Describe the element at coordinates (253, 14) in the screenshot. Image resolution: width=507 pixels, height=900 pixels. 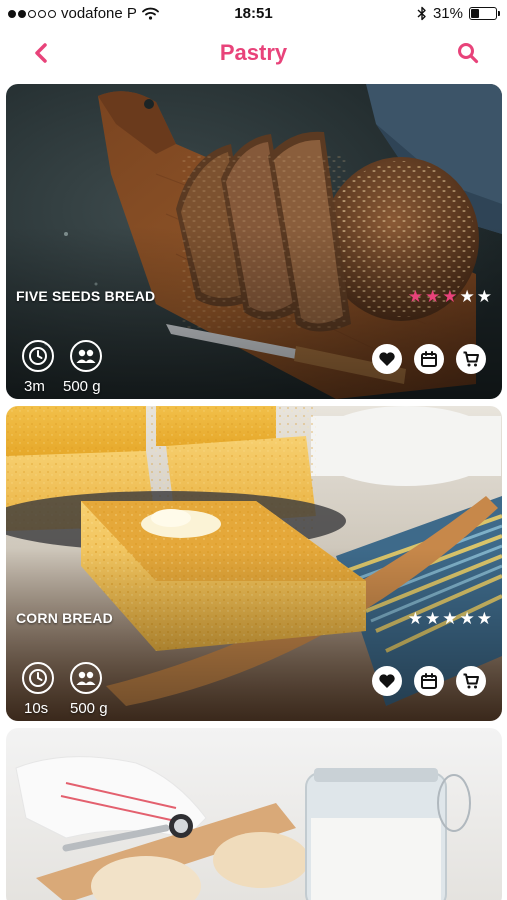
I see `status-bar: vodafone P 18:51 31%` at that location.